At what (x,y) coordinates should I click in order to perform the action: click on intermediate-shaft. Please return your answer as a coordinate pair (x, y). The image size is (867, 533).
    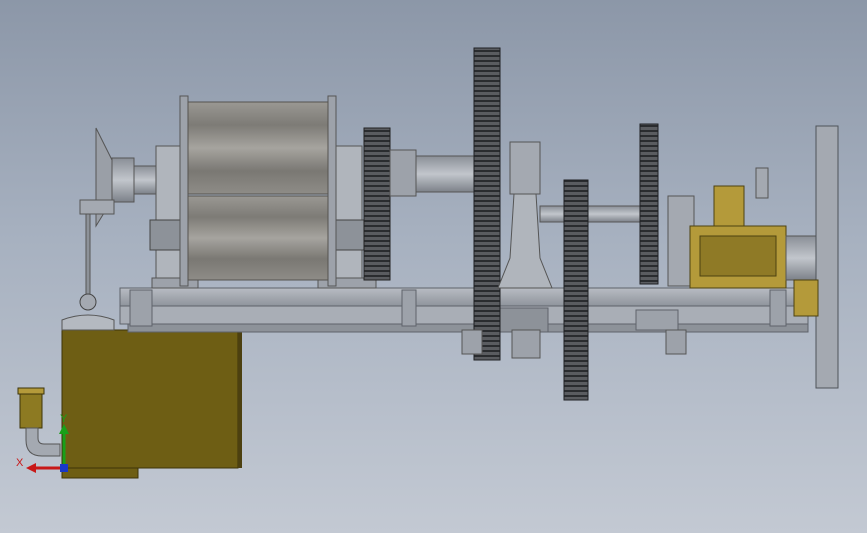
    Looking at the image, I should click on (590, 214).